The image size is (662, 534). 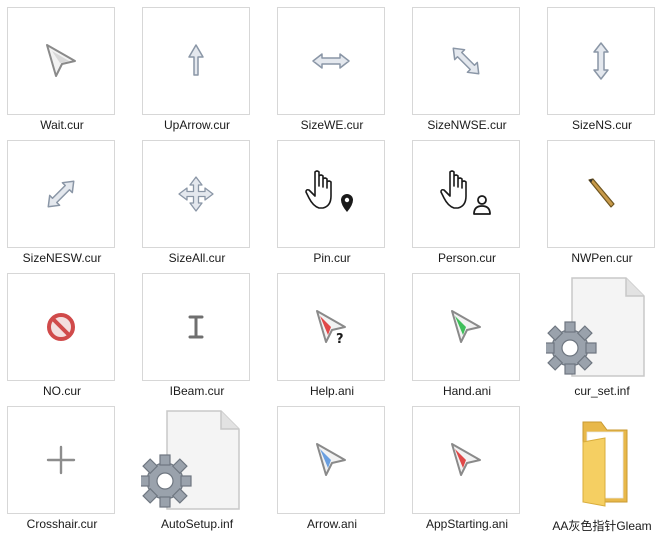 I want to click on file-item-sizens: SizeNS.cur, so click(x=601, y=66).